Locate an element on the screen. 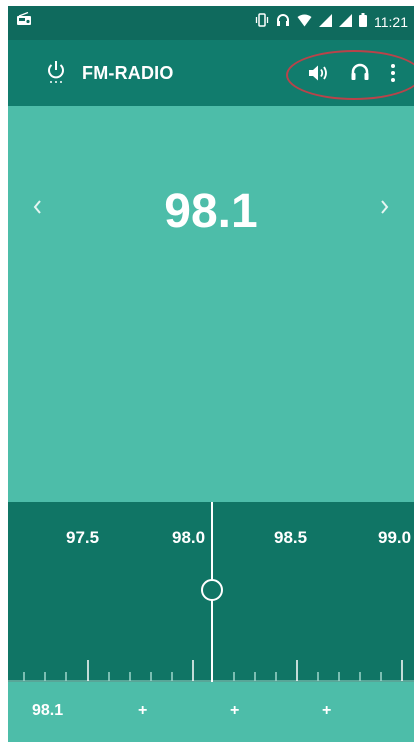 The image size is (420, 743). vibrate-icon is located at coordinates (262, 21).